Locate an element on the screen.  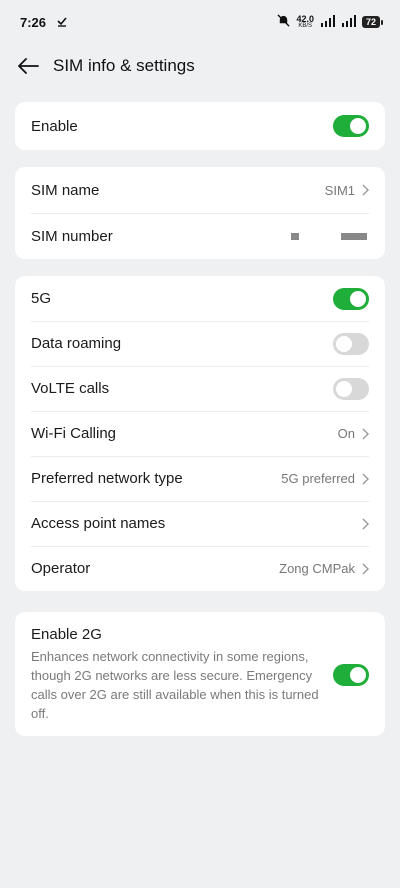
fiveg-label: 5G is located at coordinates (41, 298).